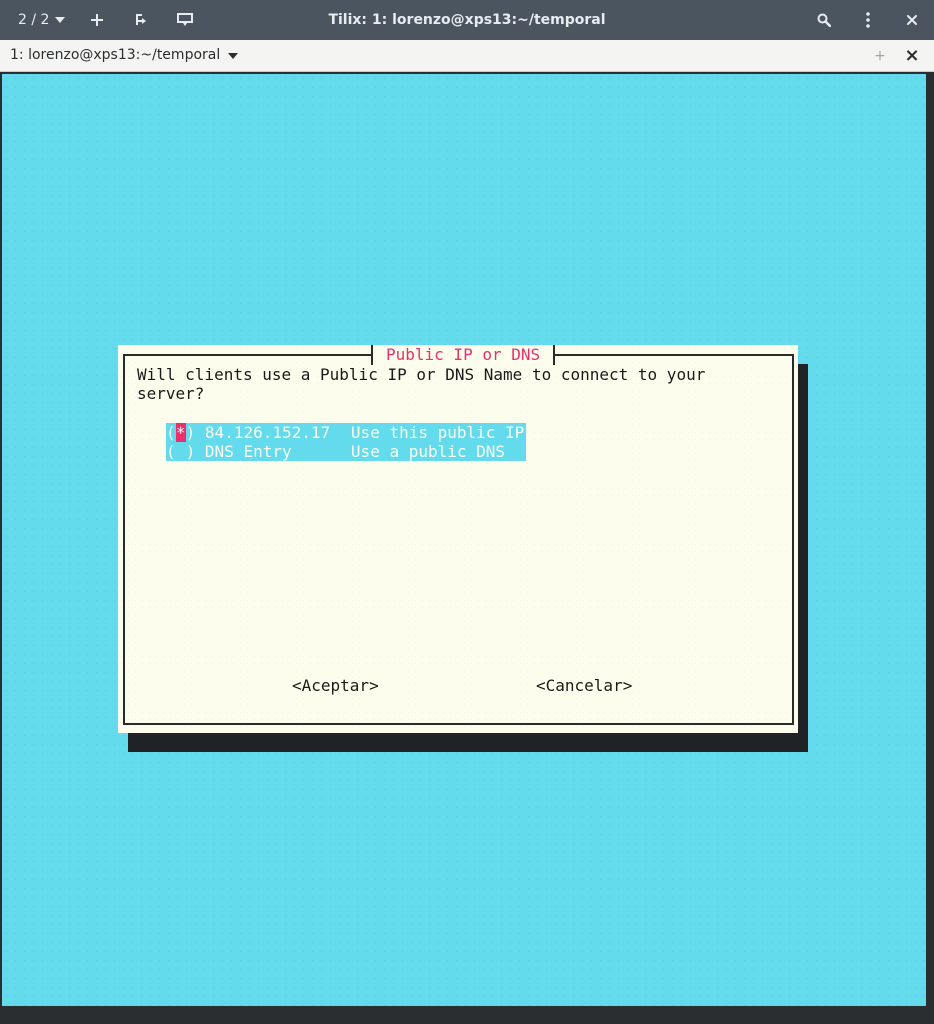 The width and height of the screenshot is (934, 1024). Describe the element at coordinates (428, 451) in the screenshot. I see `option-description: Use a public DNS` at that location.